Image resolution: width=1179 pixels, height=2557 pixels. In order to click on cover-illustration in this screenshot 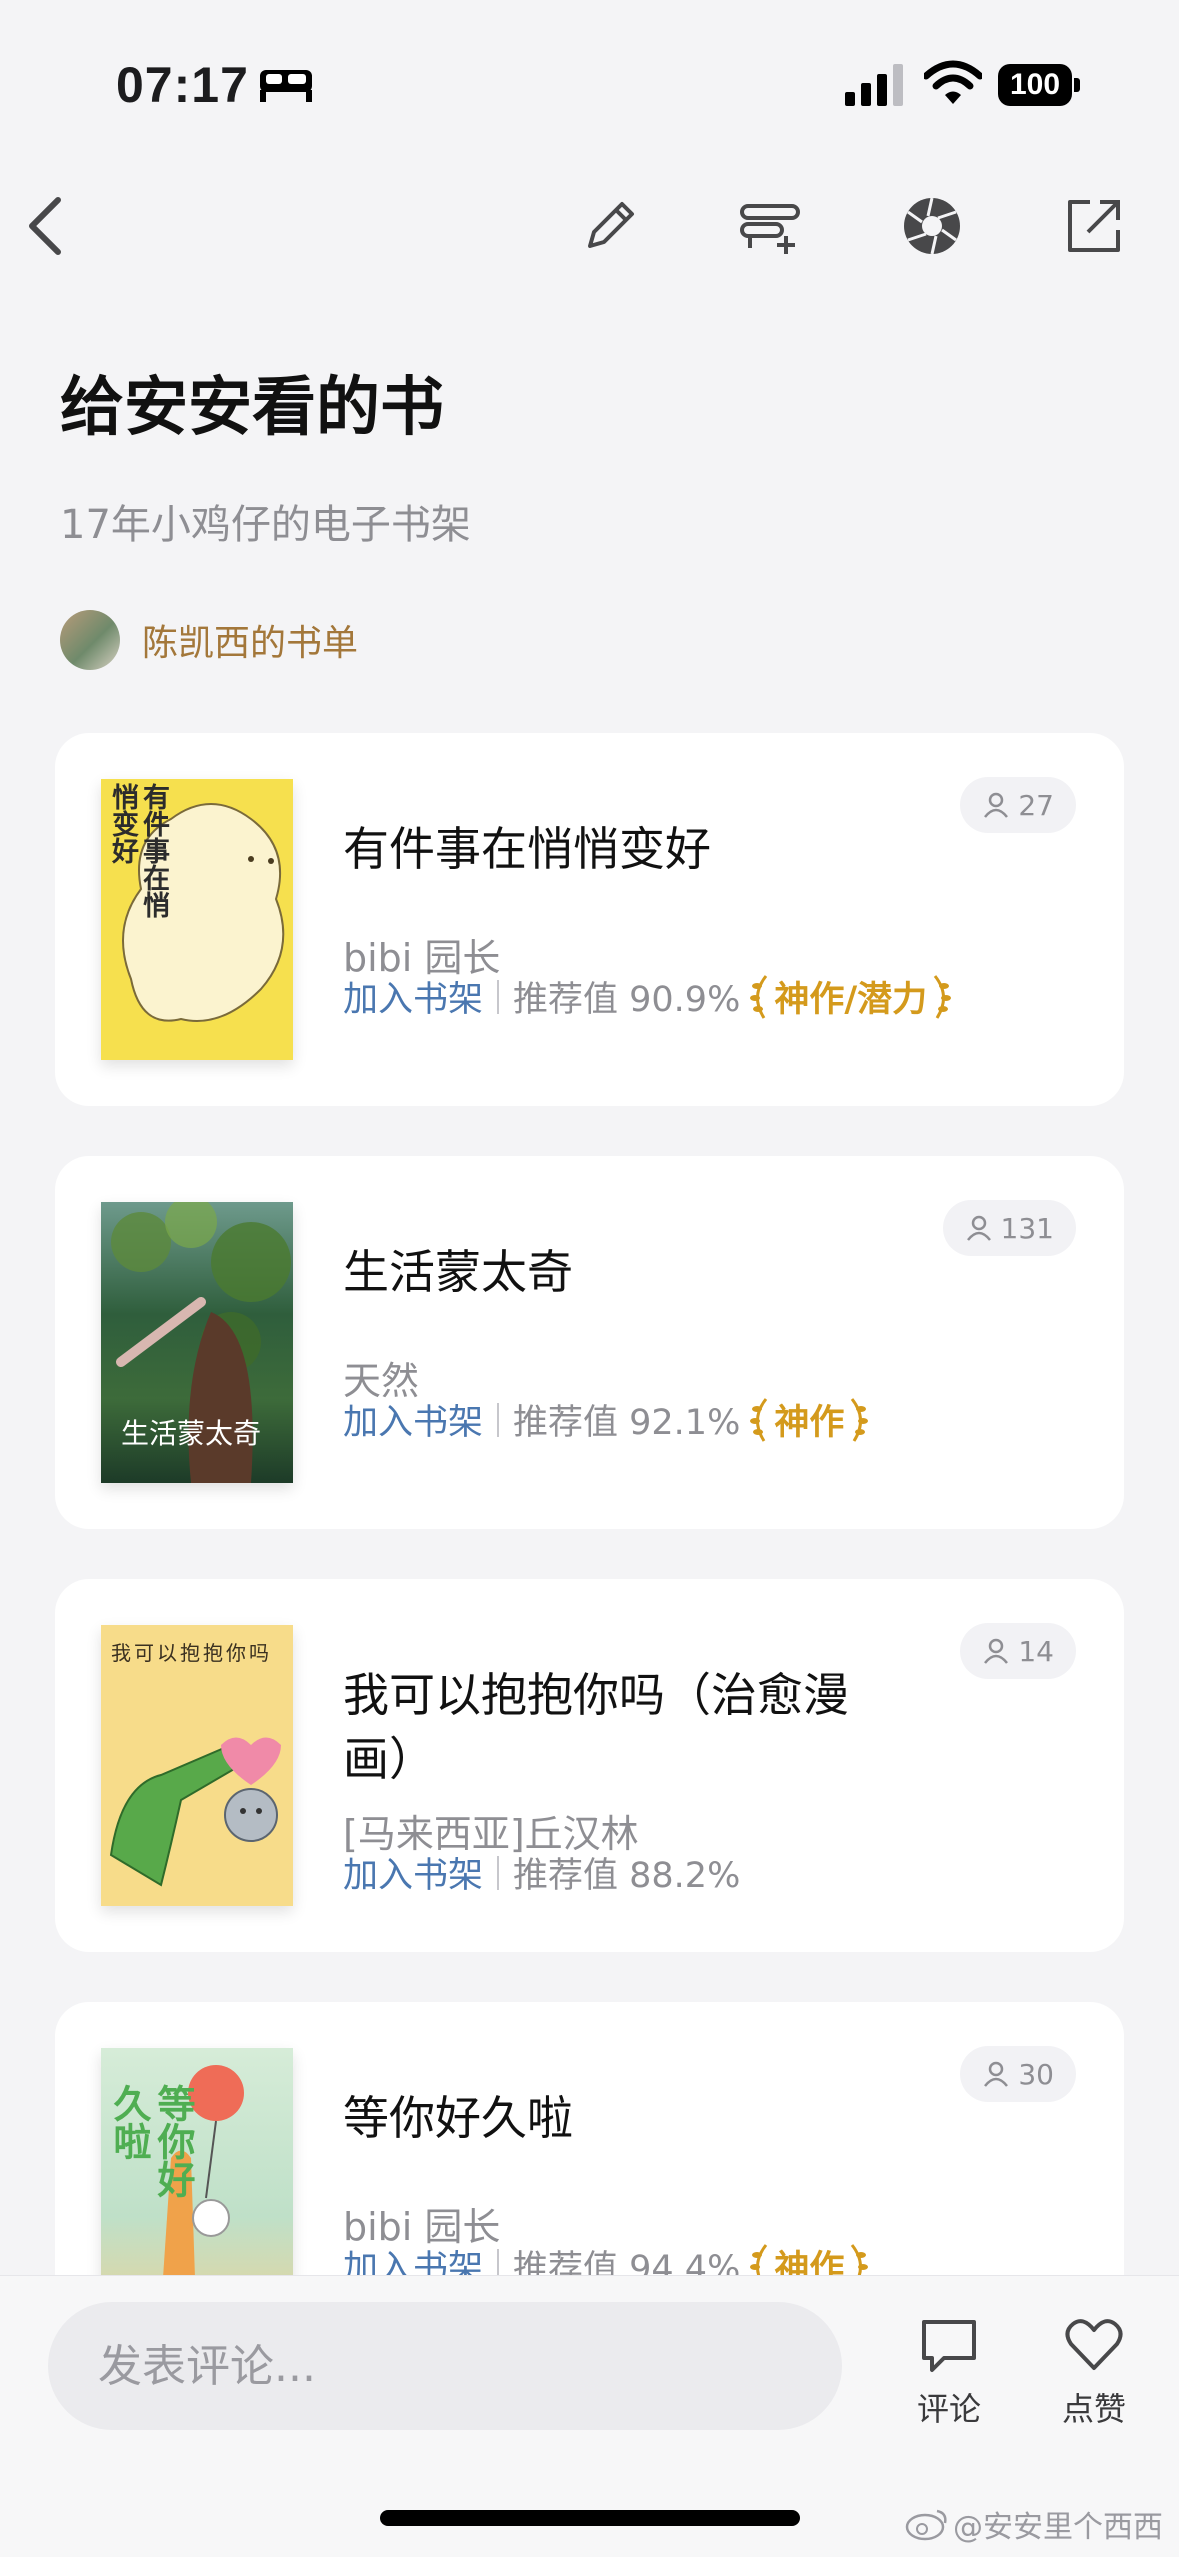, I will do `click(195, 1812)`.